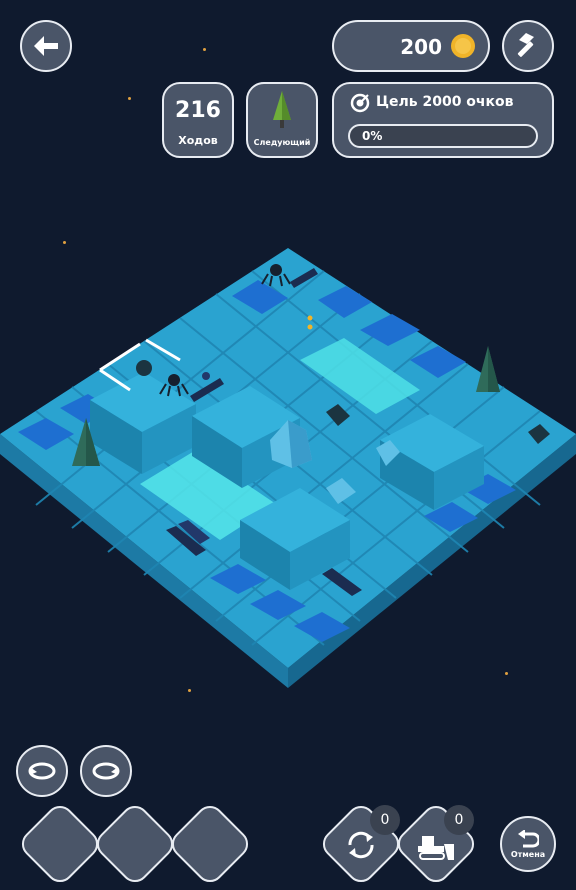  I want to click on rotate-right-button, so click(106, 771).